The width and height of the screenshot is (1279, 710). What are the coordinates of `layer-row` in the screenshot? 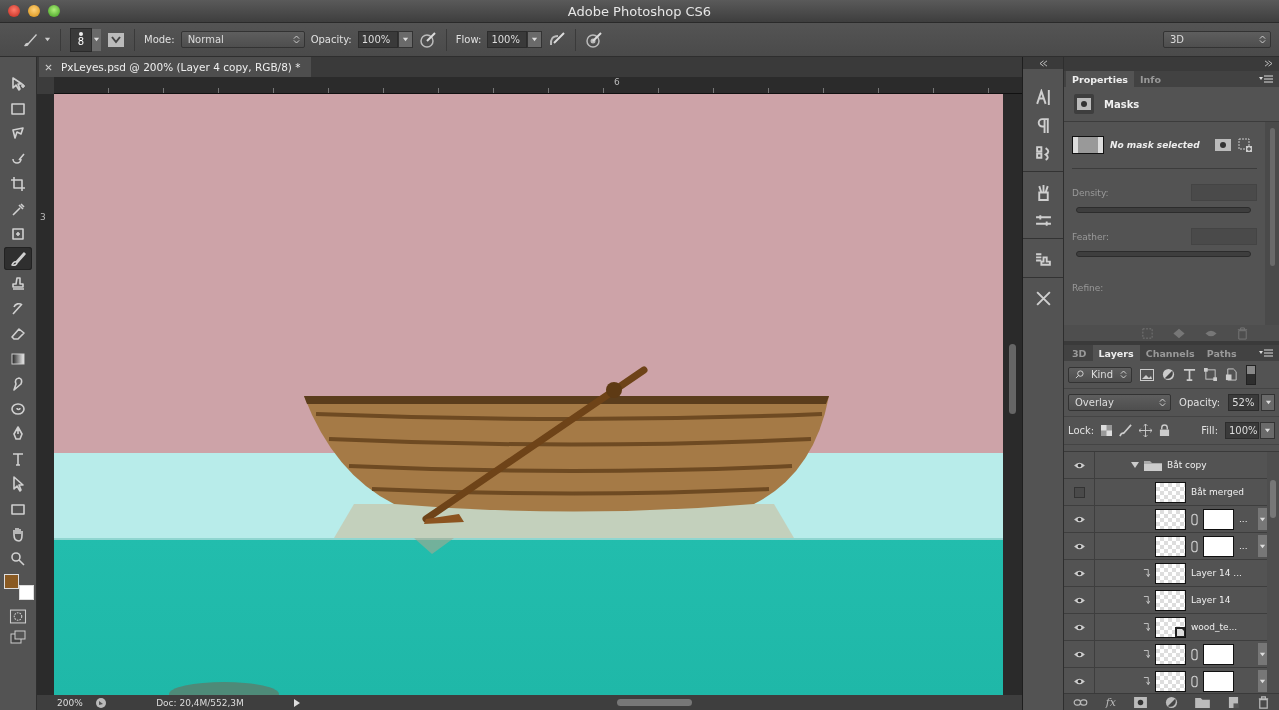 It's located at (1165, 654).